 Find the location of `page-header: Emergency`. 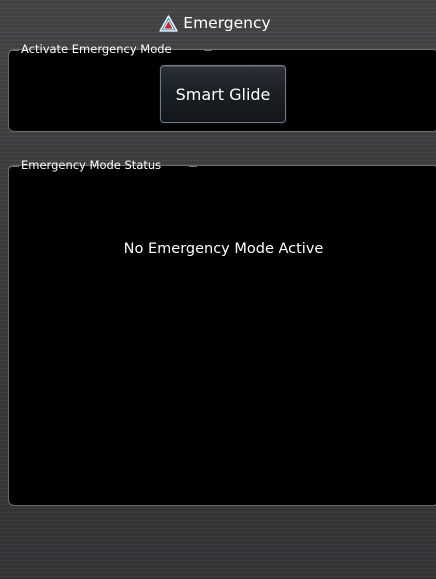

page-header: Emergency is located at coordinates (218, 23).